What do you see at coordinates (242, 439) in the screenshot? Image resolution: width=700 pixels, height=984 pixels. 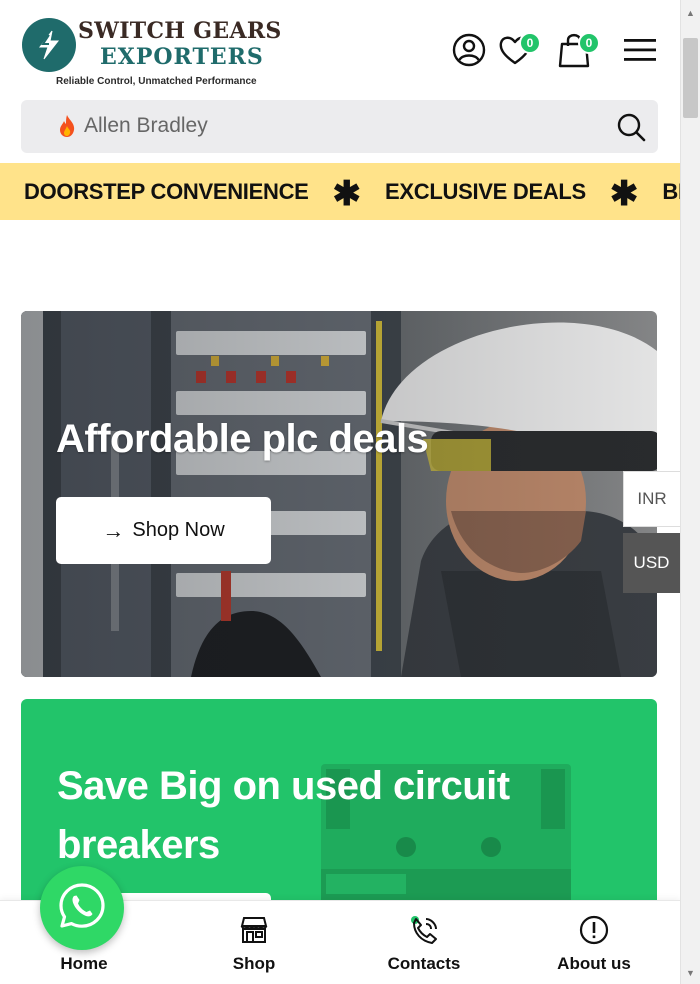 I see `hero-title: Affordable plc deals` at bounding box center [242, 439].